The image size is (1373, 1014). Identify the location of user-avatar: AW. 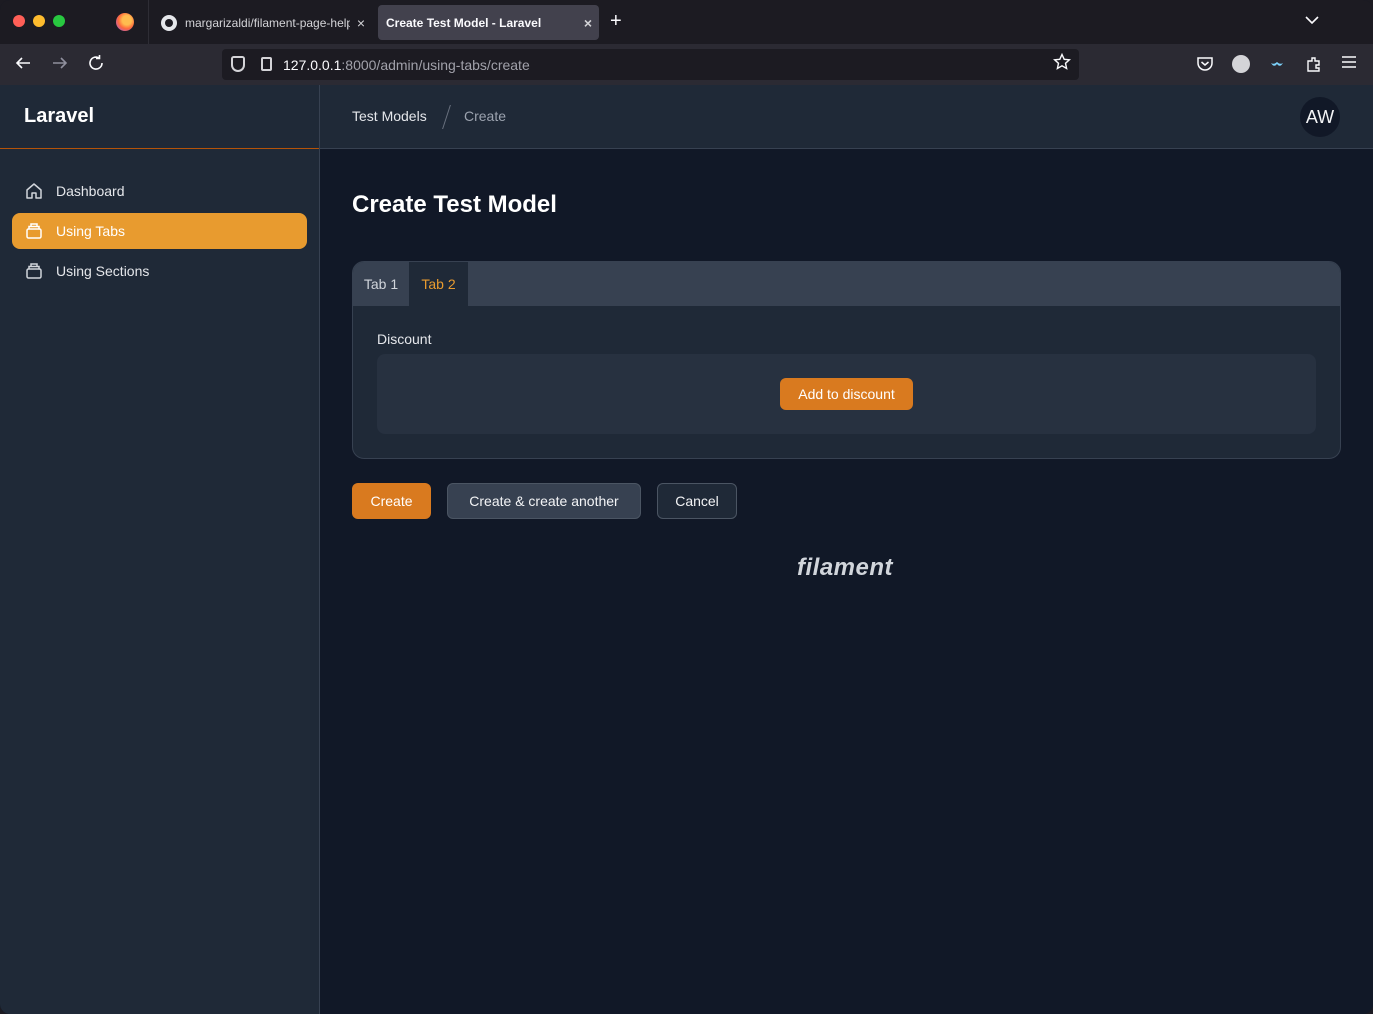
(1320, 117).